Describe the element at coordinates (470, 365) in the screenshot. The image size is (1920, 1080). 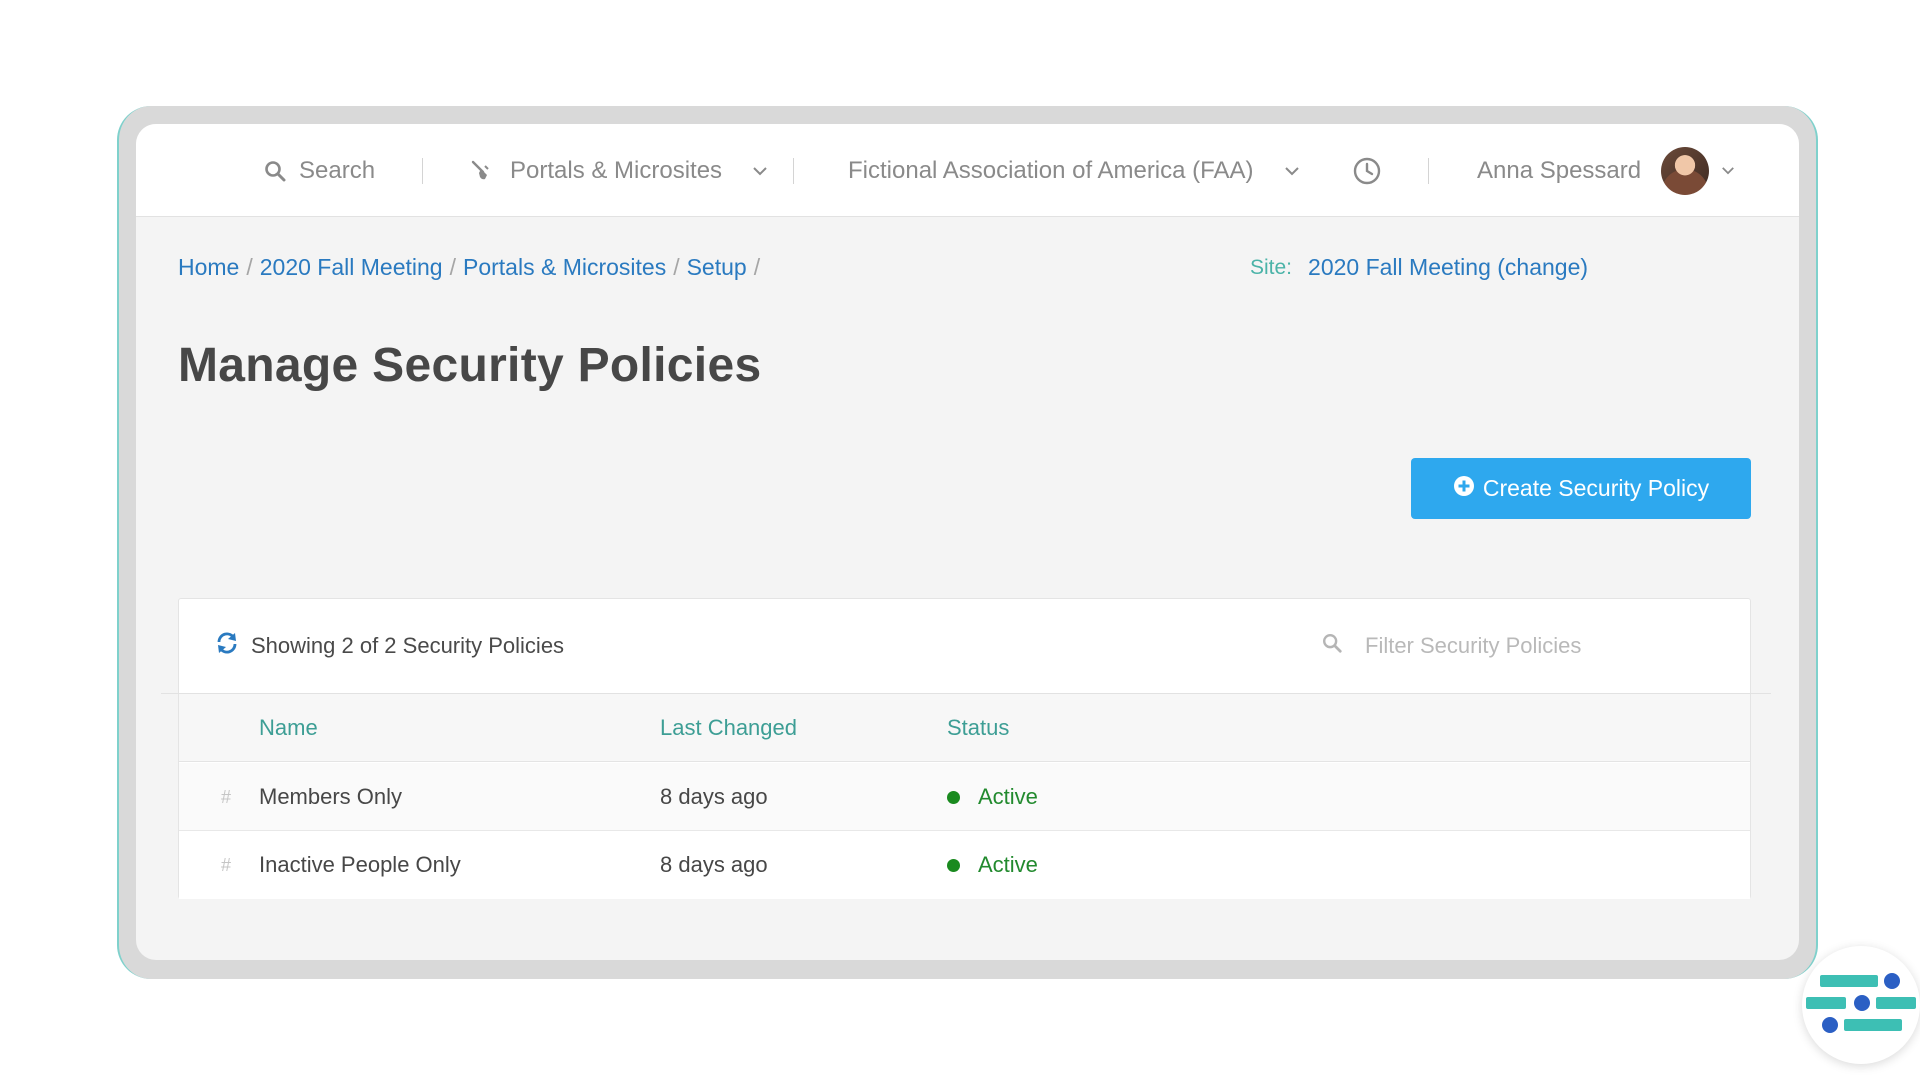
I see `page-title: Manage Security Policies` at that location.